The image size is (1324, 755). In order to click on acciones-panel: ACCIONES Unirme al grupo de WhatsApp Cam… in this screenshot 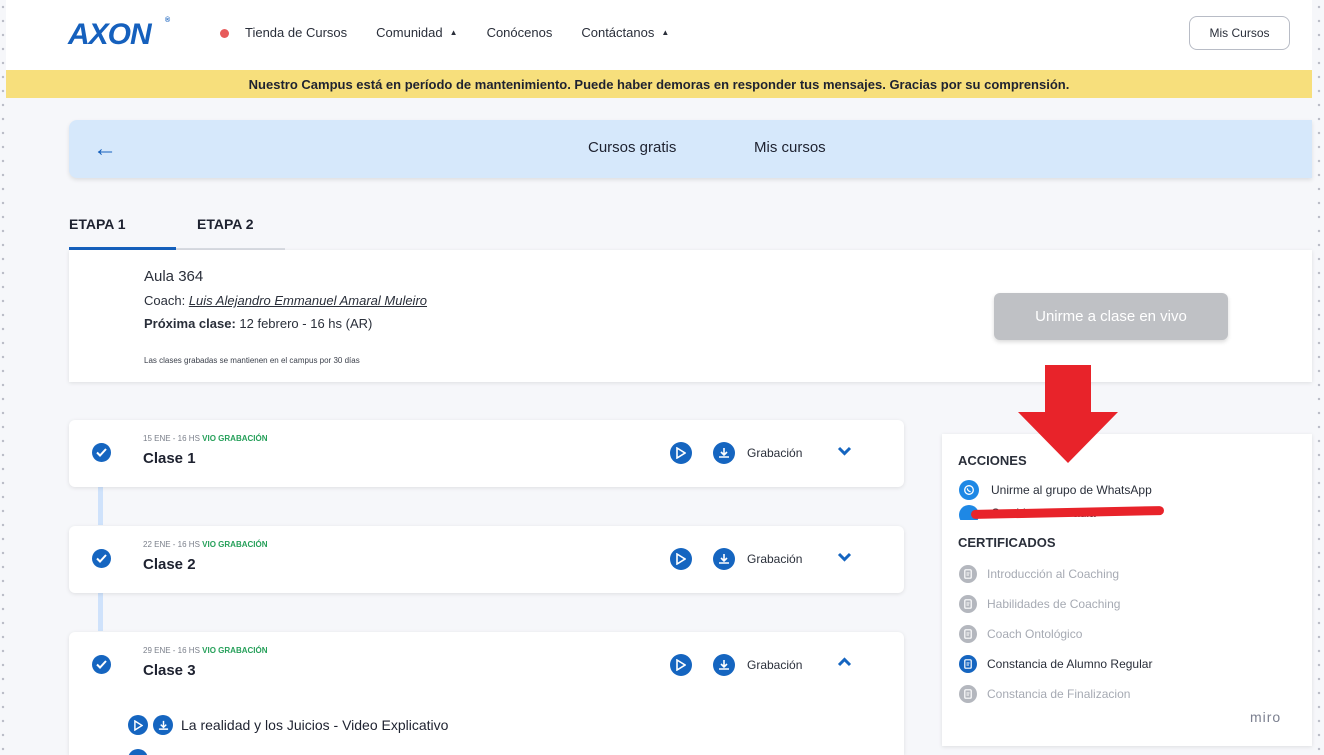, I will do `click(1127, 590)`.